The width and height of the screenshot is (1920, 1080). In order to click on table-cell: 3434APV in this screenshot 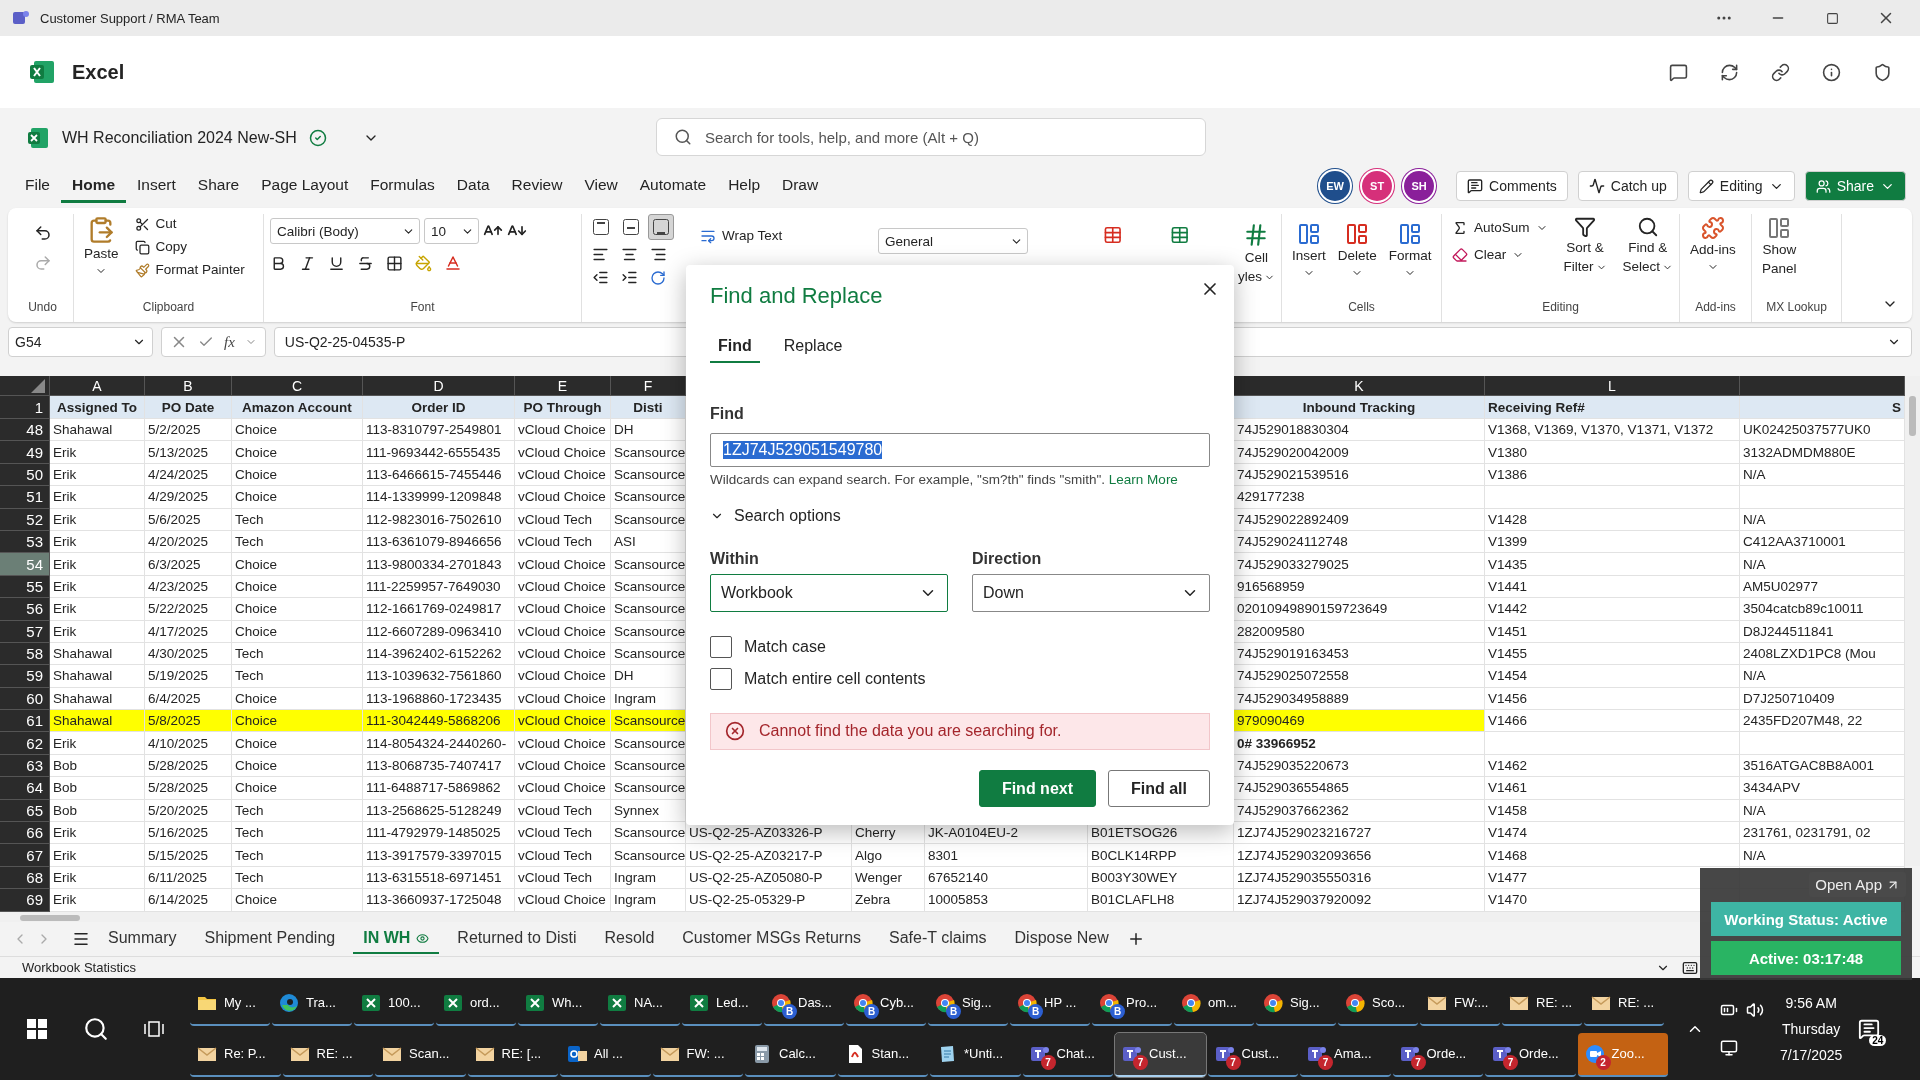, I will do `click(1822, 788)`.